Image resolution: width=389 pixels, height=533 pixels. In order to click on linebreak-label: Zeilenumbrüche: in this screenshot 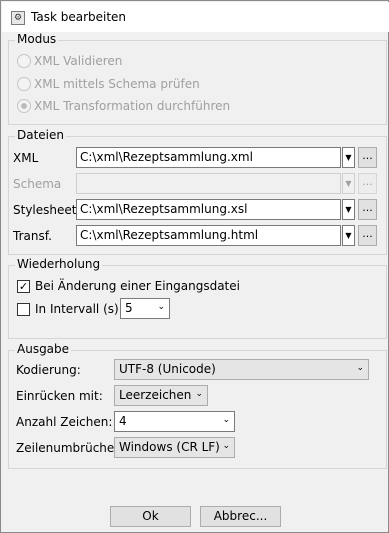, I will do `click(67, 448)`.